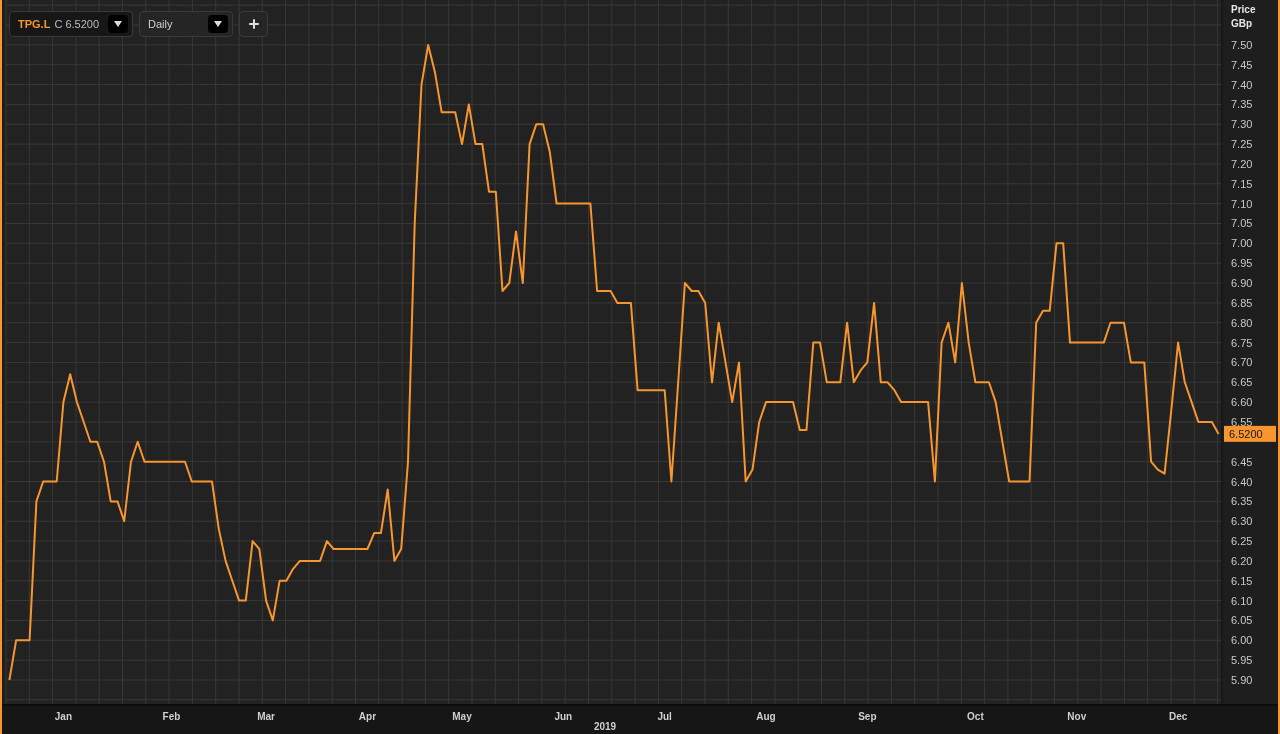 The image size is (1280, 734). What do you see at coordinates (1242, 600) in the screenshot?
I see `axis-label: 6.10` at bounding box center [1242, 600].